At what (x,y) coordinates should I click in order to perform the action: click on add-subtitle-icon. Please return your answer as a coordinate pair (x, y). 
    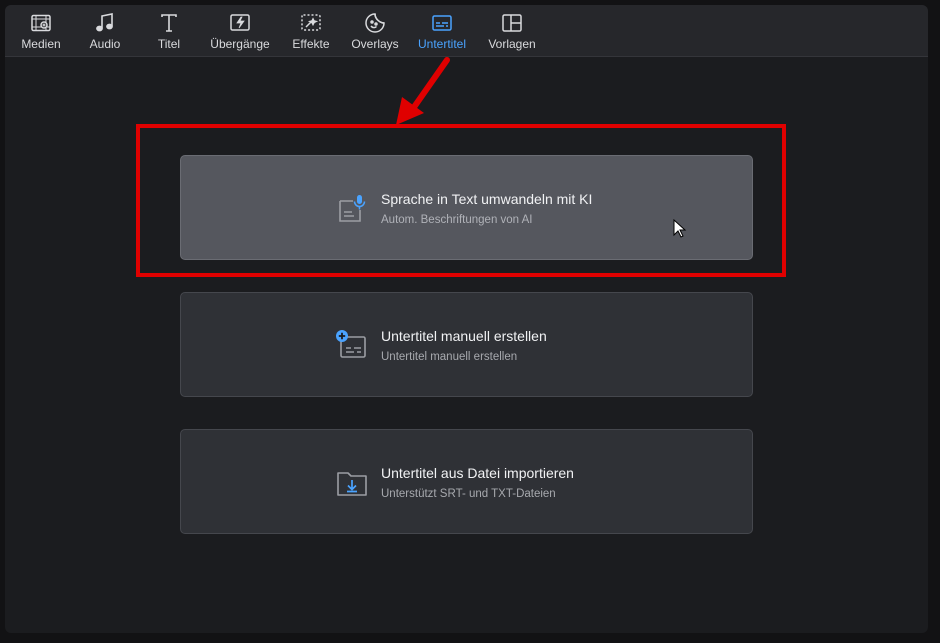
    Looking at the image, I should click on (351, 344).